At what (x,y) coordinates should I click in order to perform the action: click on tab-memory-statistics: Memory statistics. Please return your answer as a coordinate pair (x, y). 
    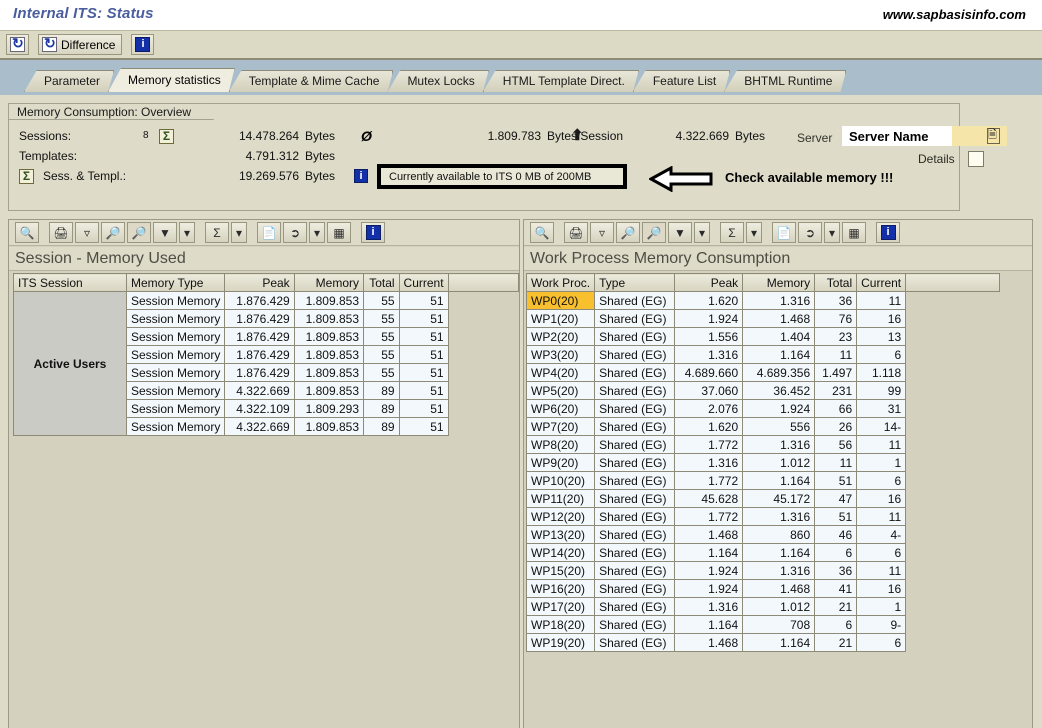
    Looking at the image, I should click on (171, 80).